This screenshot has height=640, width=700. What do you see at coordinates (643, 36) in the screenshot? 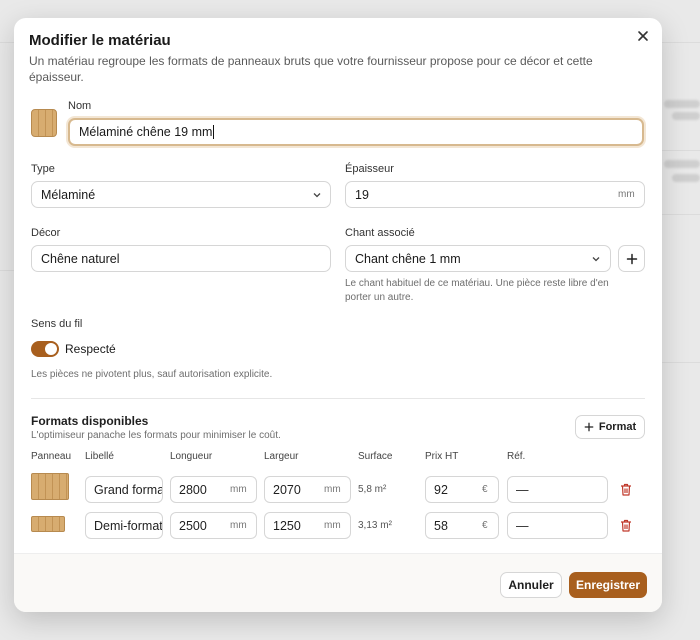
I see `close-icon` at bounding box center [643, 36].